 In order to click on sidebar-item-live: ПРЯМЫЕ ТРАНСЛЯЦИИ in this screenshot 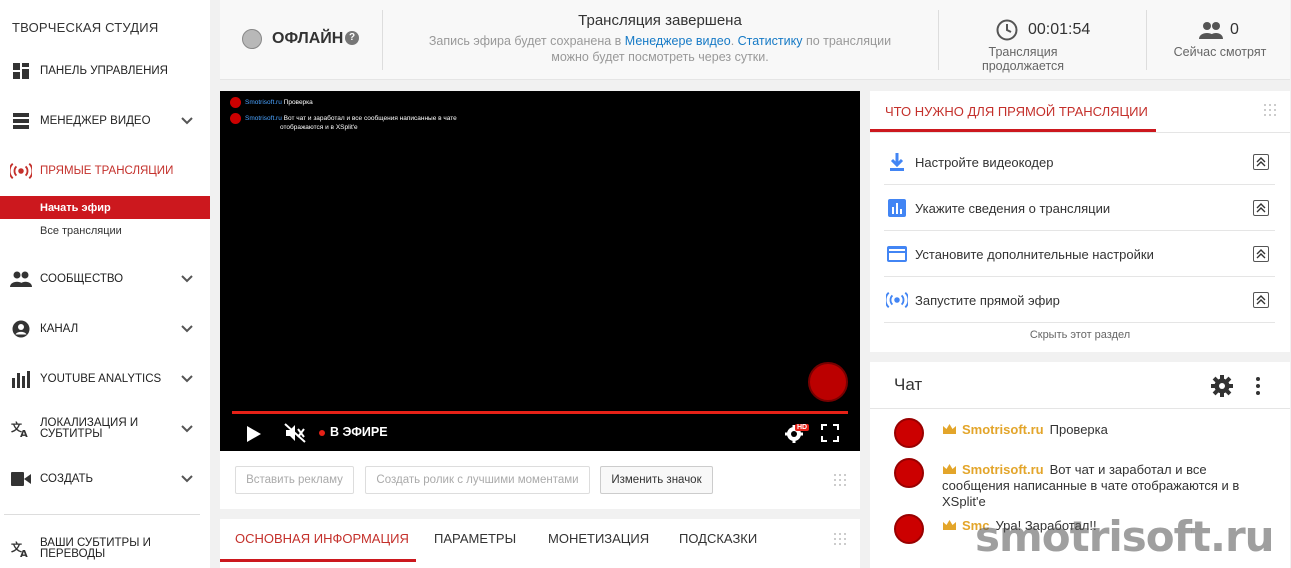, I will do `click(105, 171)`.